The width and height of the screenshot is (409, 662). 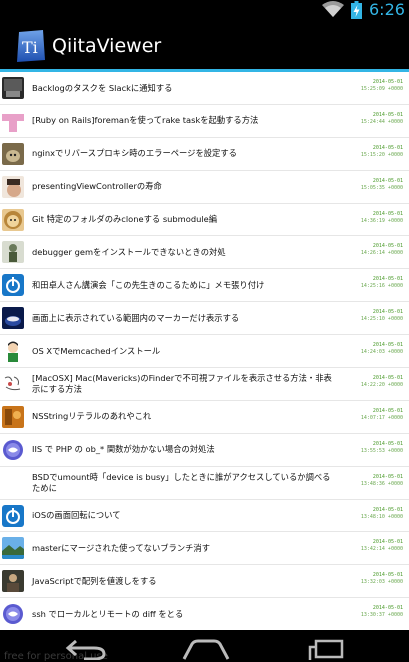 I want to click on item-title: 画面上に表示されている範囲内のマーカーだけ表示する, so click(x=136, y=317).